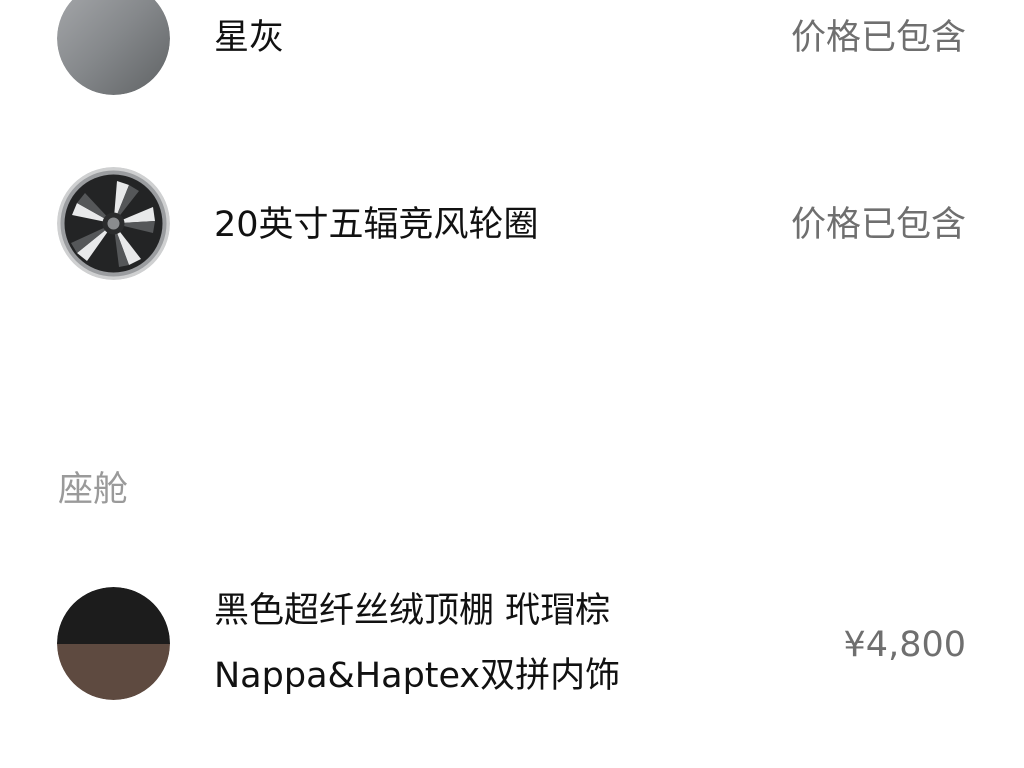 The image size is (1024, 768). Describe the element at coordinates (512, 50) in the screenshot. I see `option-row-exterior-color: 星灰 价格已包含` at that location.